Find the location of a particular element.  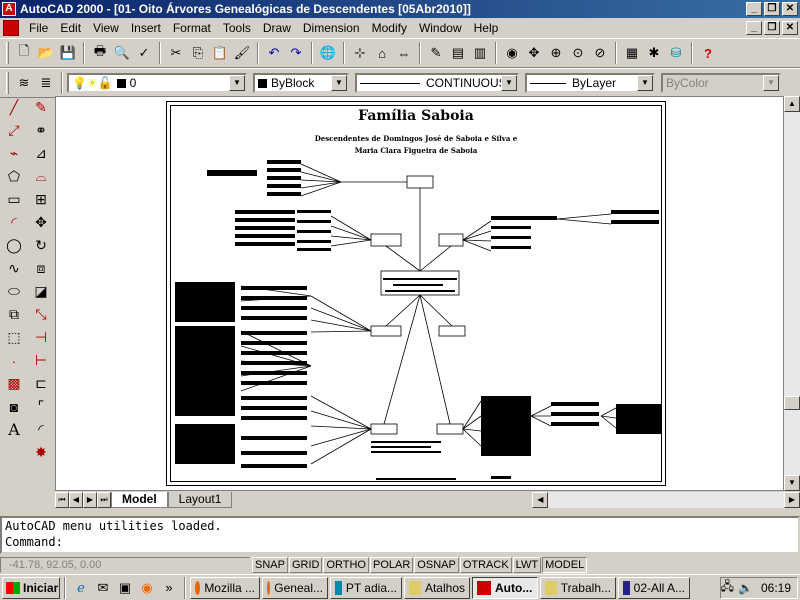

match-properties-icon: 🖌 is located at coordinates (242, 53).